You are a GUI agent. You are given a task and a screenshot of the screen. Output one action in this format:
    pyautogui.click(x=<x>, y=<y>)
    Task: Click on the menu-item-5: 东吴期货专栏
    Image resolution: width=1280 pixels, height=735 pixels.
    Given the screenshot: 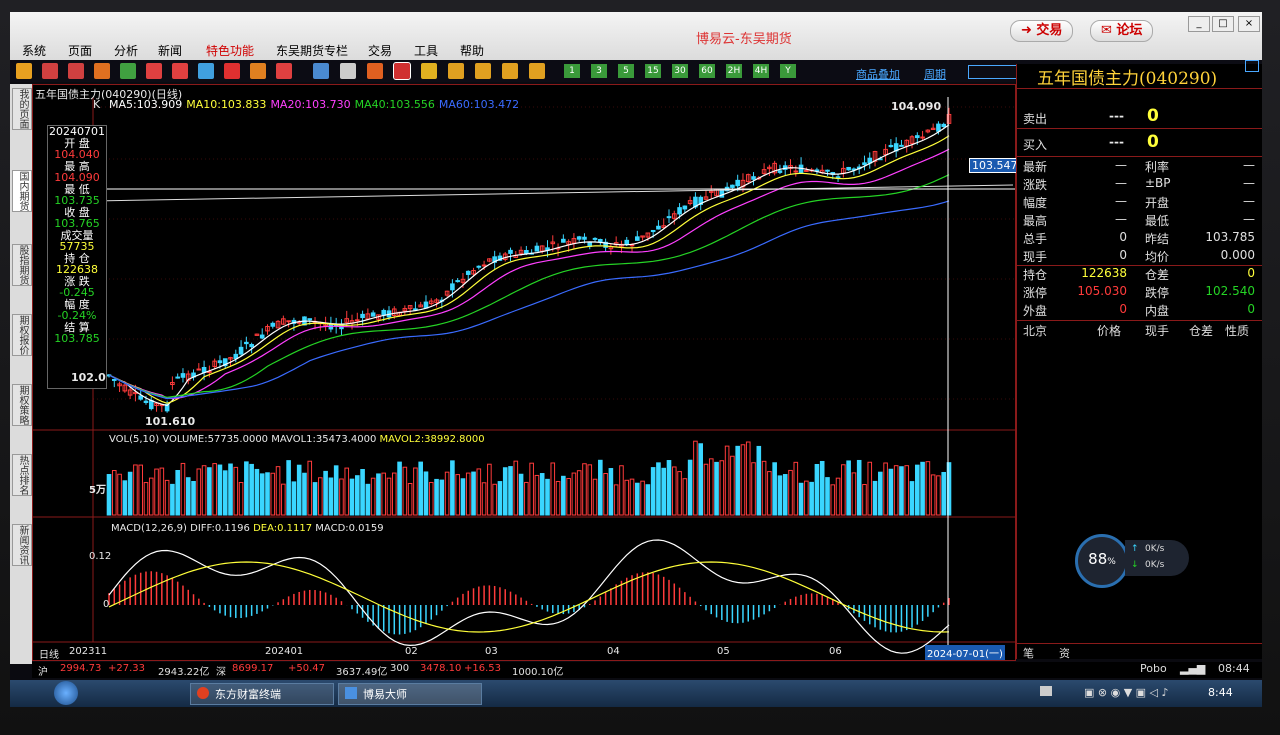 What is the action you would take?
    pyautogui.click(x=312, y=50)
    